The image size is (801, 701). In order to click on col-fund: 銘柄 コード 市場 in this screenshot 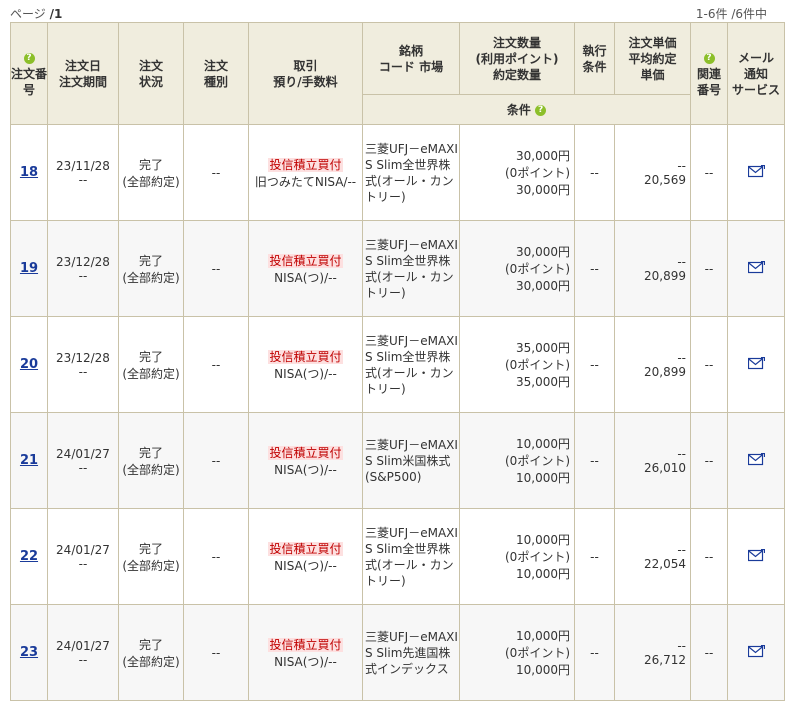, I will do `click(411, 58)`.